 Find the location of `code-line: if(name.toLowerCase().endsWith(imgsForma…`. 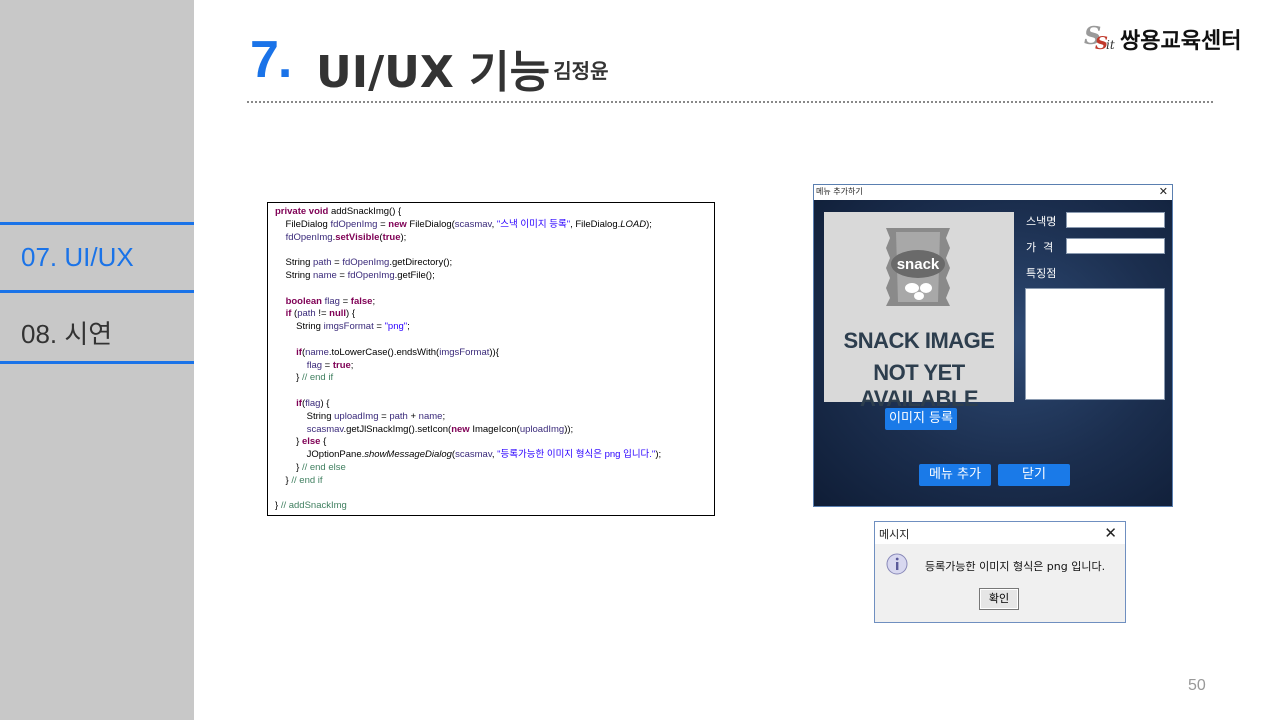

code-line: if(name.toLowerCase().endsWith(imgsForma… is located at coordinates (397, 352).